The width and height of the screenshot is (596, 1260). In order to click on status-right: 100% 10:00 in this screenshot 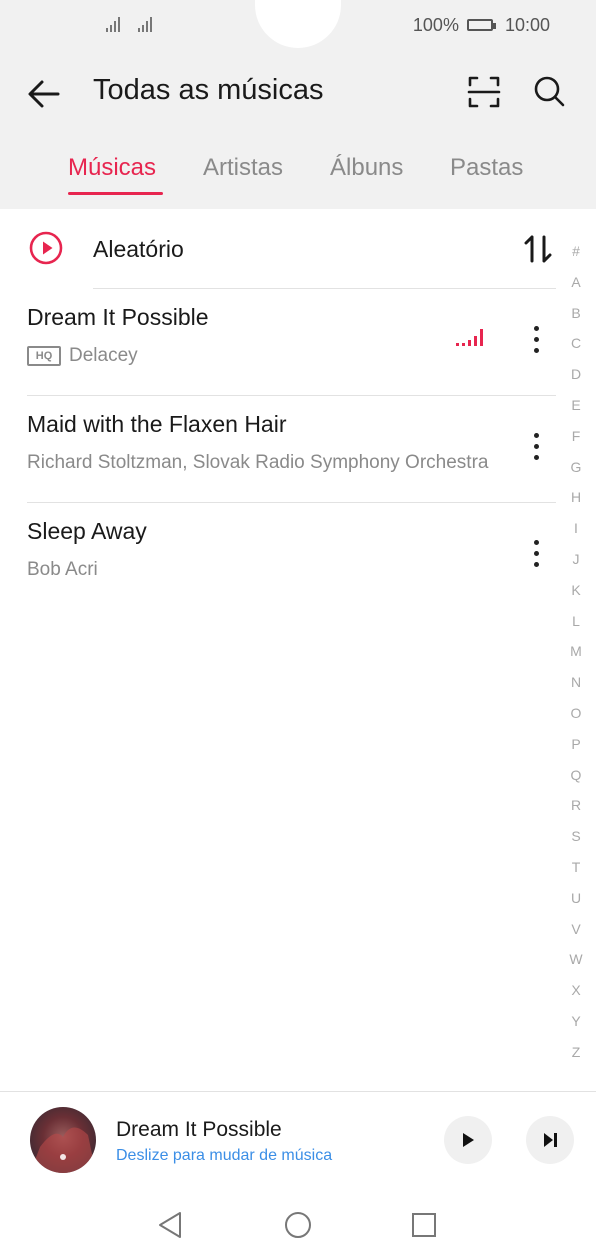, I will do `click(481, 25)`.